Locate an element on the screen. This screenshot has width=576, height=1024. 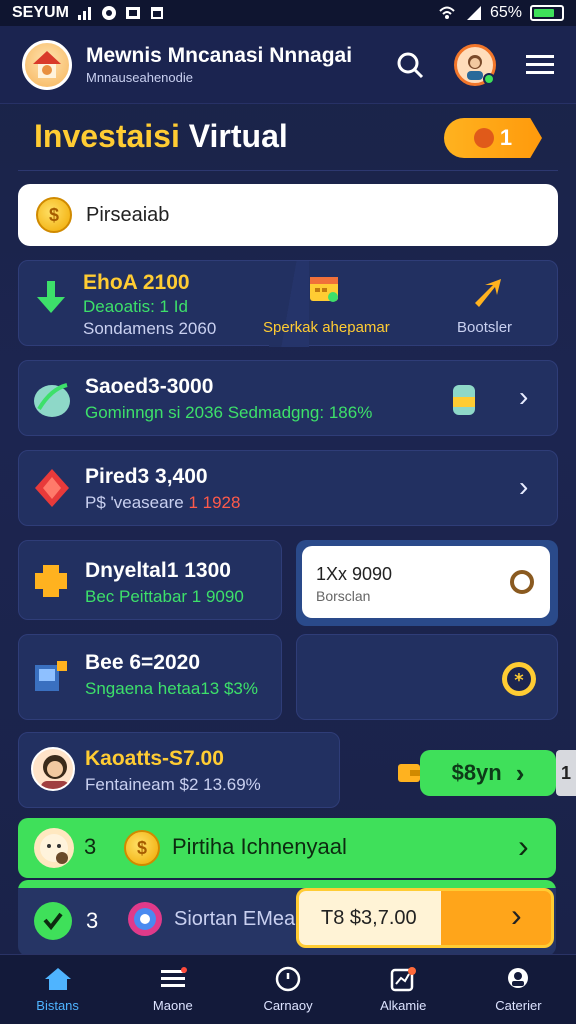
status-bar: SEYUM 65% is located at coordinates (288, 13).